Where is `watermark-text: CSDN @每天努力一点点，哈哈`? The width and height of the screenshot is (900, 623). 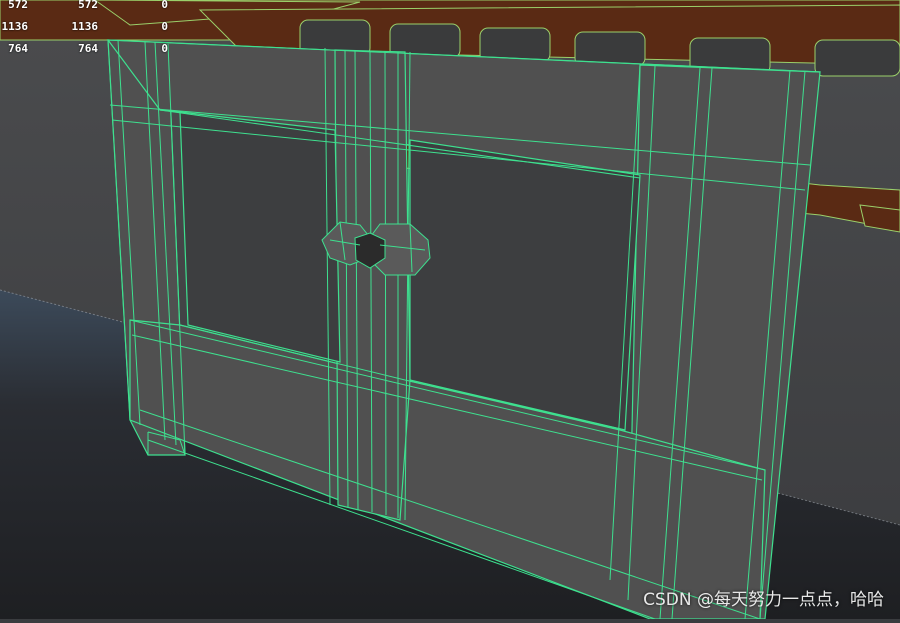 watermark-text: CSDN @每天努力一点点，哈哈 is located at coordinates (763, 600).